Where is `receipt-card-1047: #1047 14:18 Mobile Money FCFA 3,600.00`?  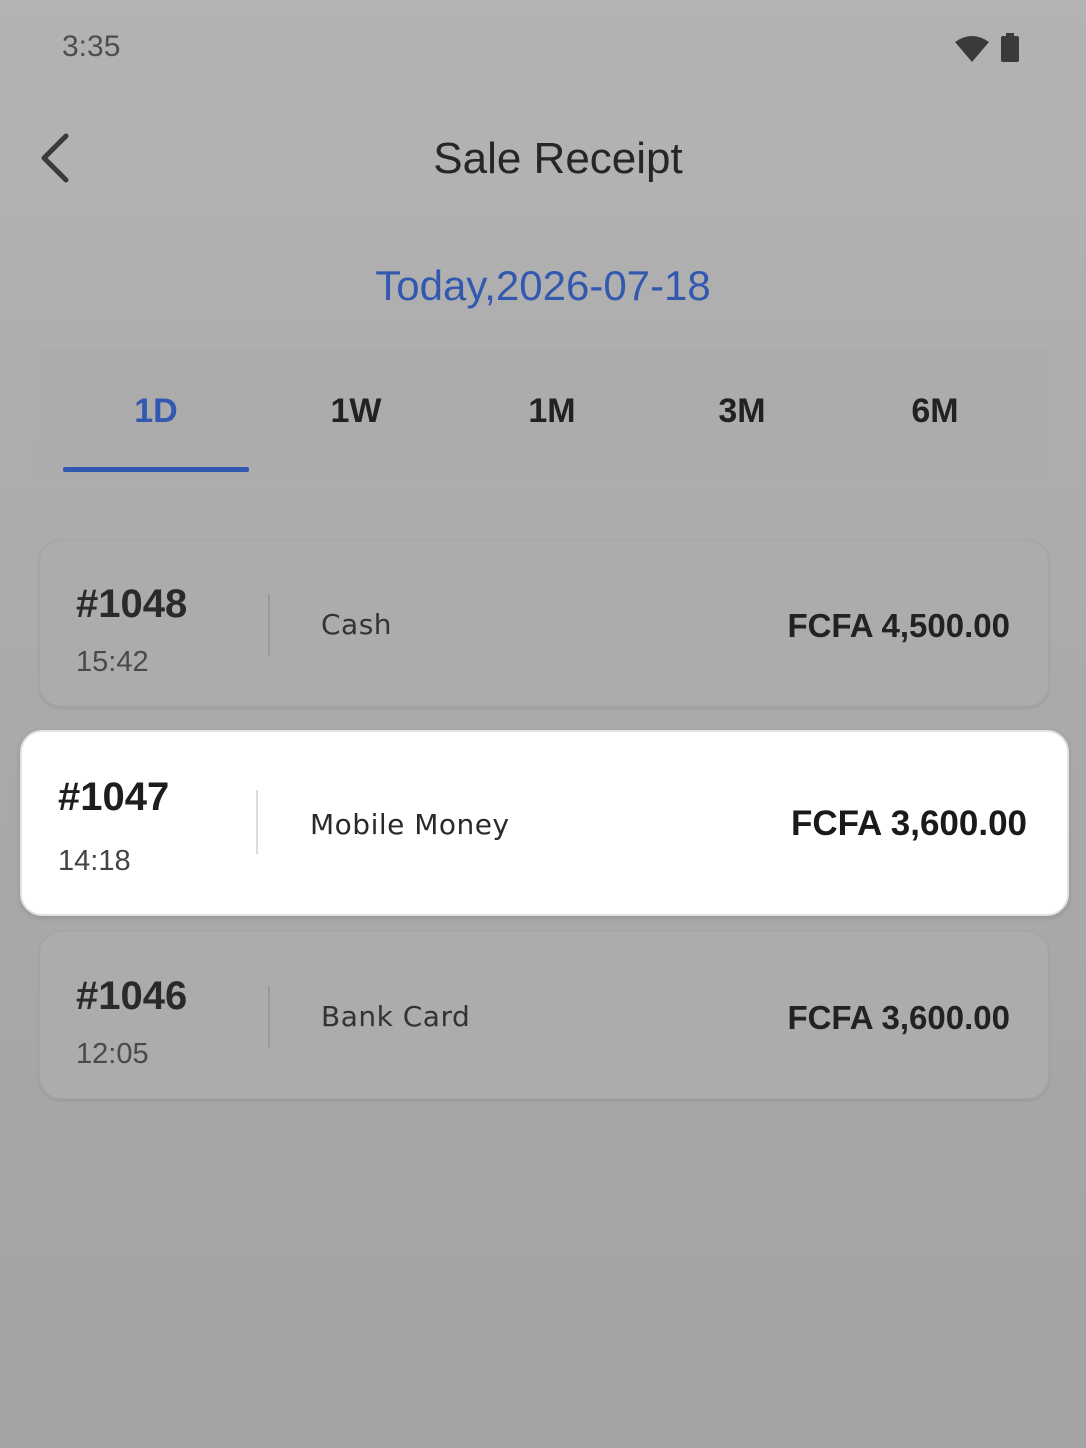 receipt-card-1047: #1047 14:18 Mobile Money FCFA 3,600.00 is located at coordinates (544, 823).